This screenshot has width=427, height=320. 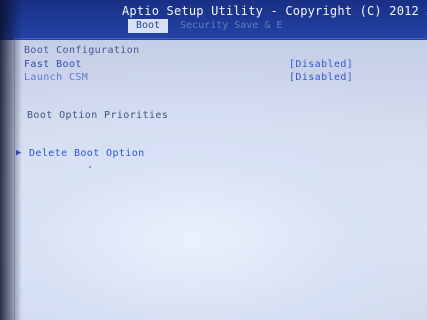 What do you see at coordinates (56, 77) in the screenshot?
I see `launch-csm-label: Launch CSM` at bounding box center [56, 77].